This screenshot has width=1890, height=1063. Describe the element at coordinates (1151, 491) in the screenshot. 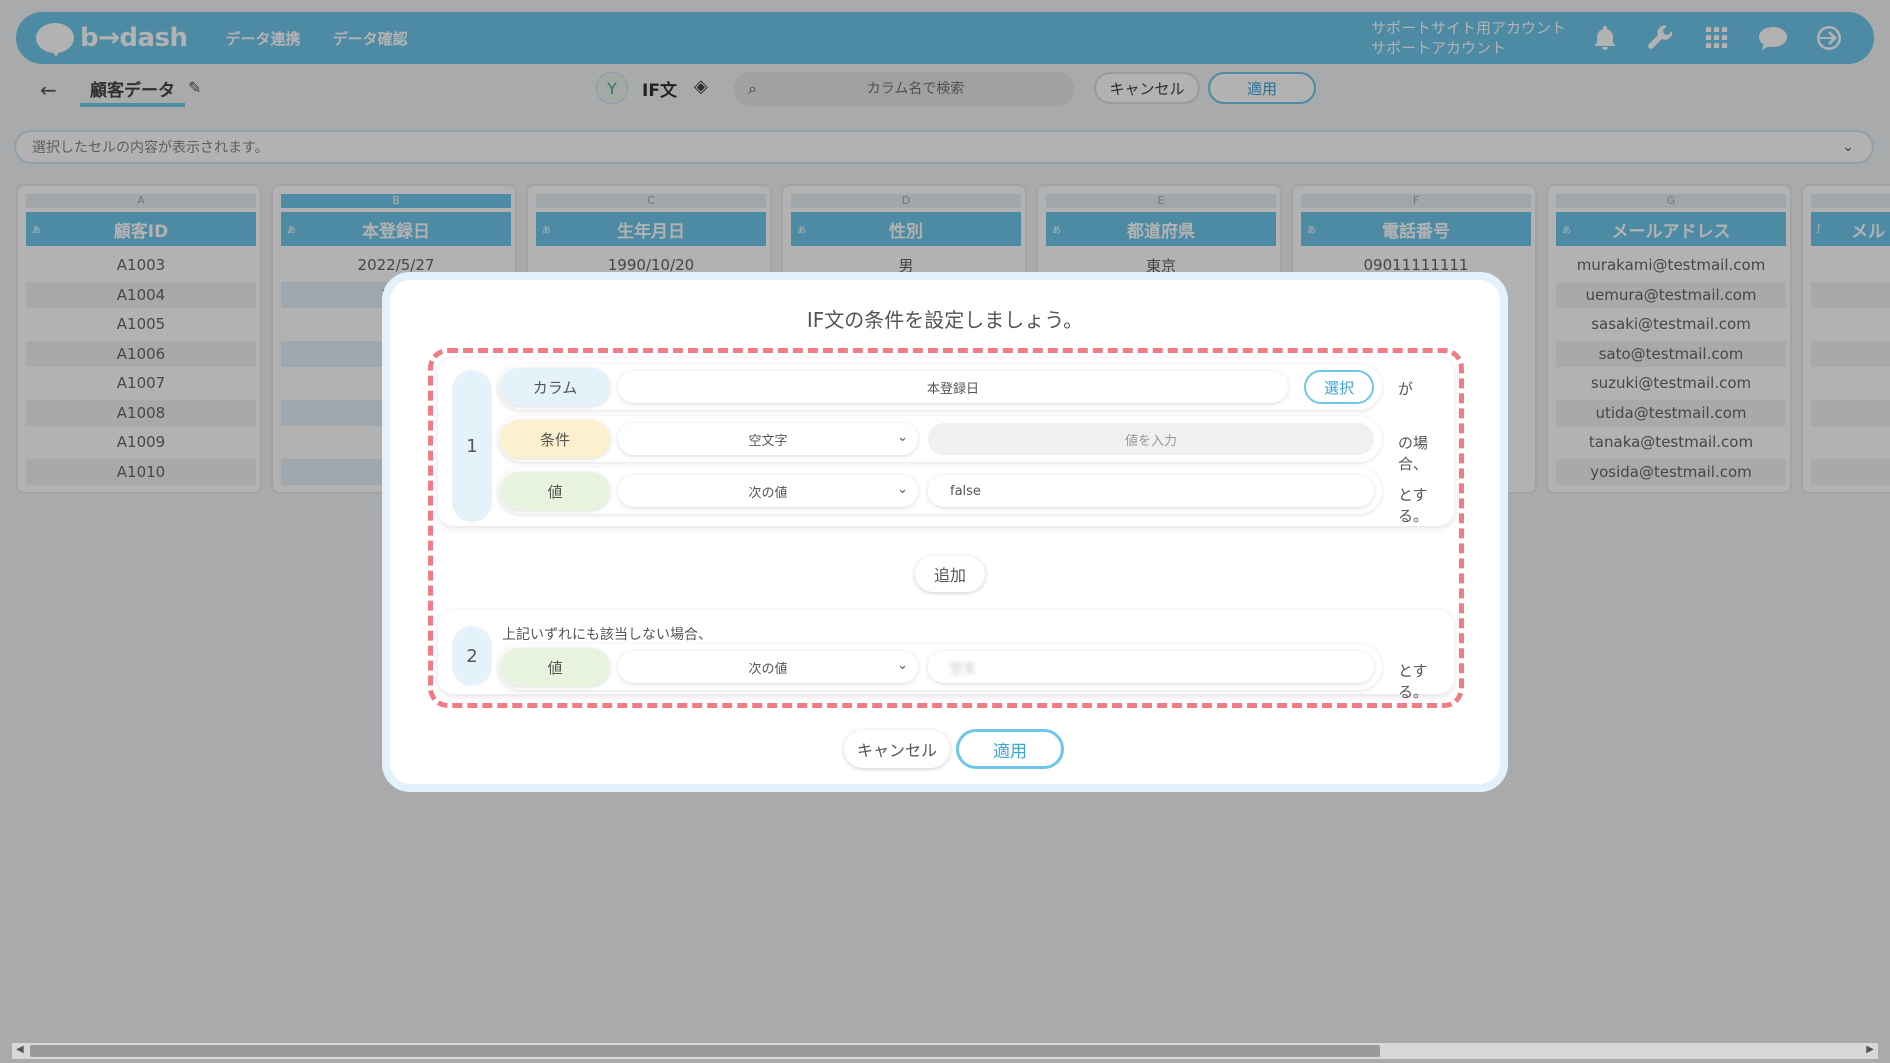

I see `value-input: false` at that location.